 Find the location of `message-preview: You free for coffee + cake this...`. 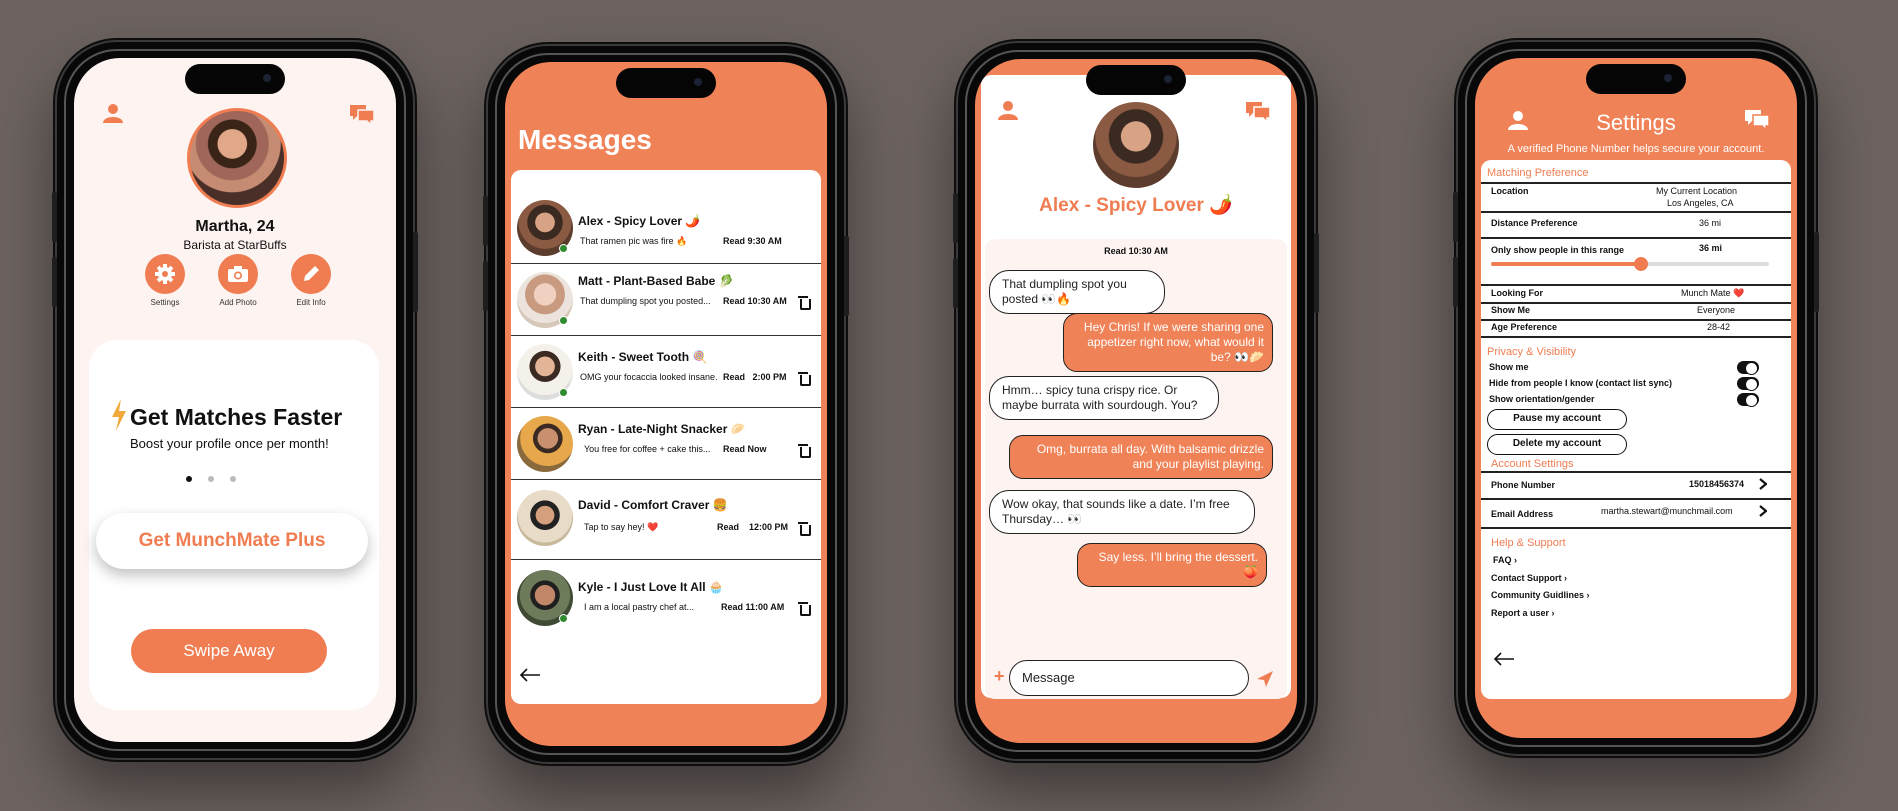

message-preview: You free for coffee + cake this... is located at coordinates (647, 449).